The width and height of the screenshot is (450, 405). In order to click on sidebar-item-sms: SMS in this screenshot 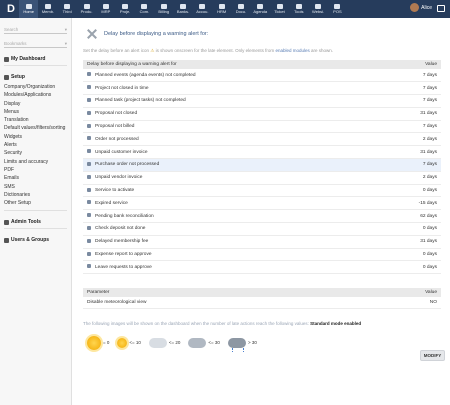, I will do `click(37, 187)`.